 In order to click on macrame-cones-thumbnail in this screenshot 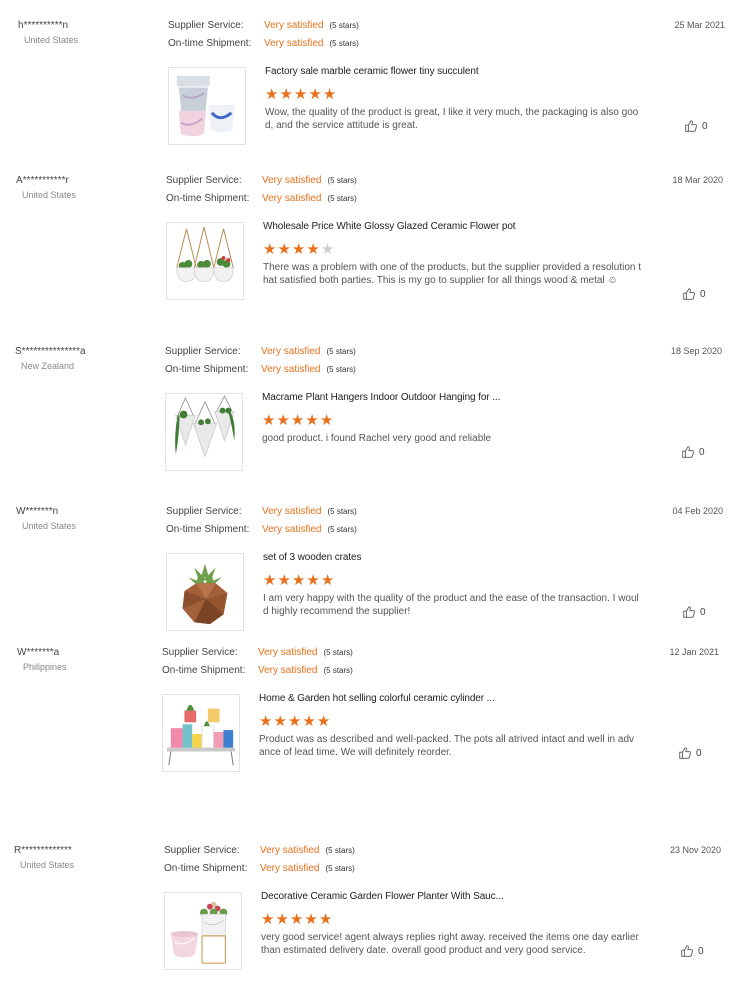, I will do `click(204, 432)`.